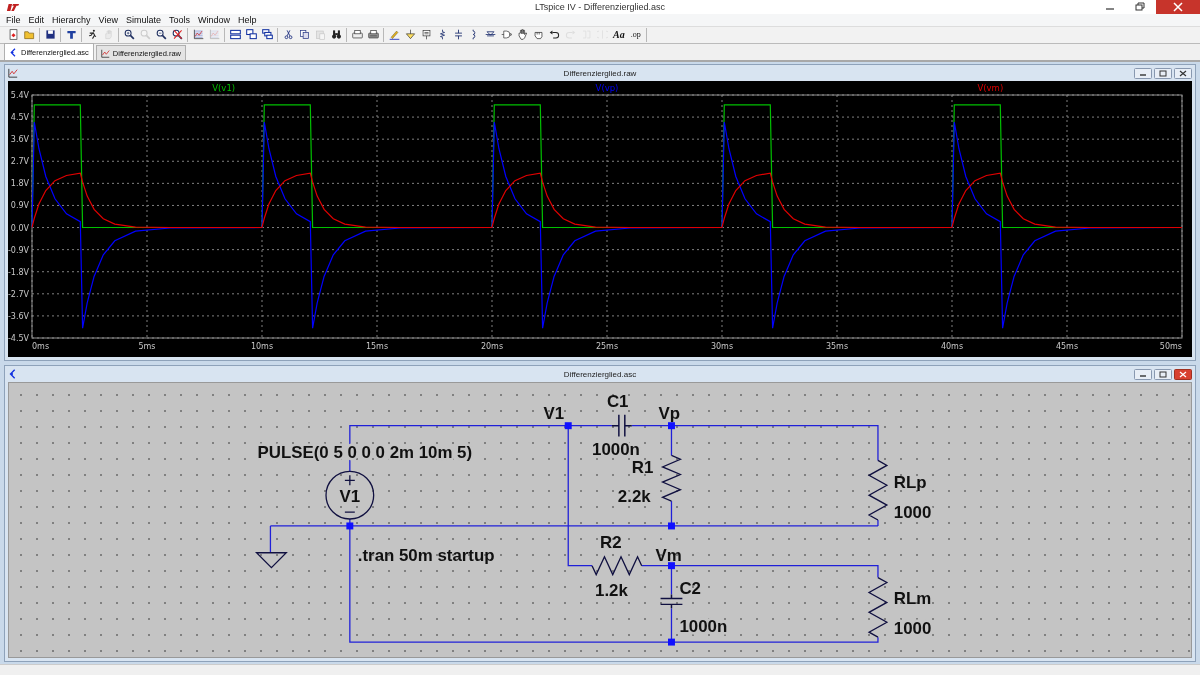  Describe the element at coordinates (377, 347) in the screenshot. I see `axis-tick-label: 15ms` at that location.